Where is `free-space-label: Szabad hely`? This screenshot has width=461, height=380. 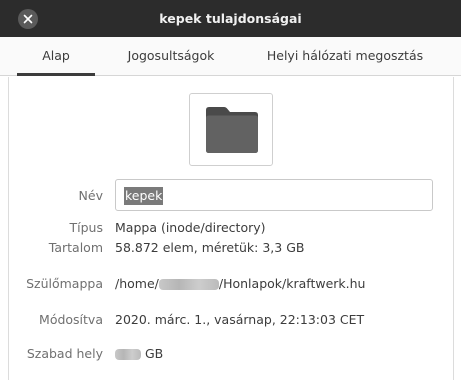 free-space-label: Szabad hely is located at coordinates (64, 353).